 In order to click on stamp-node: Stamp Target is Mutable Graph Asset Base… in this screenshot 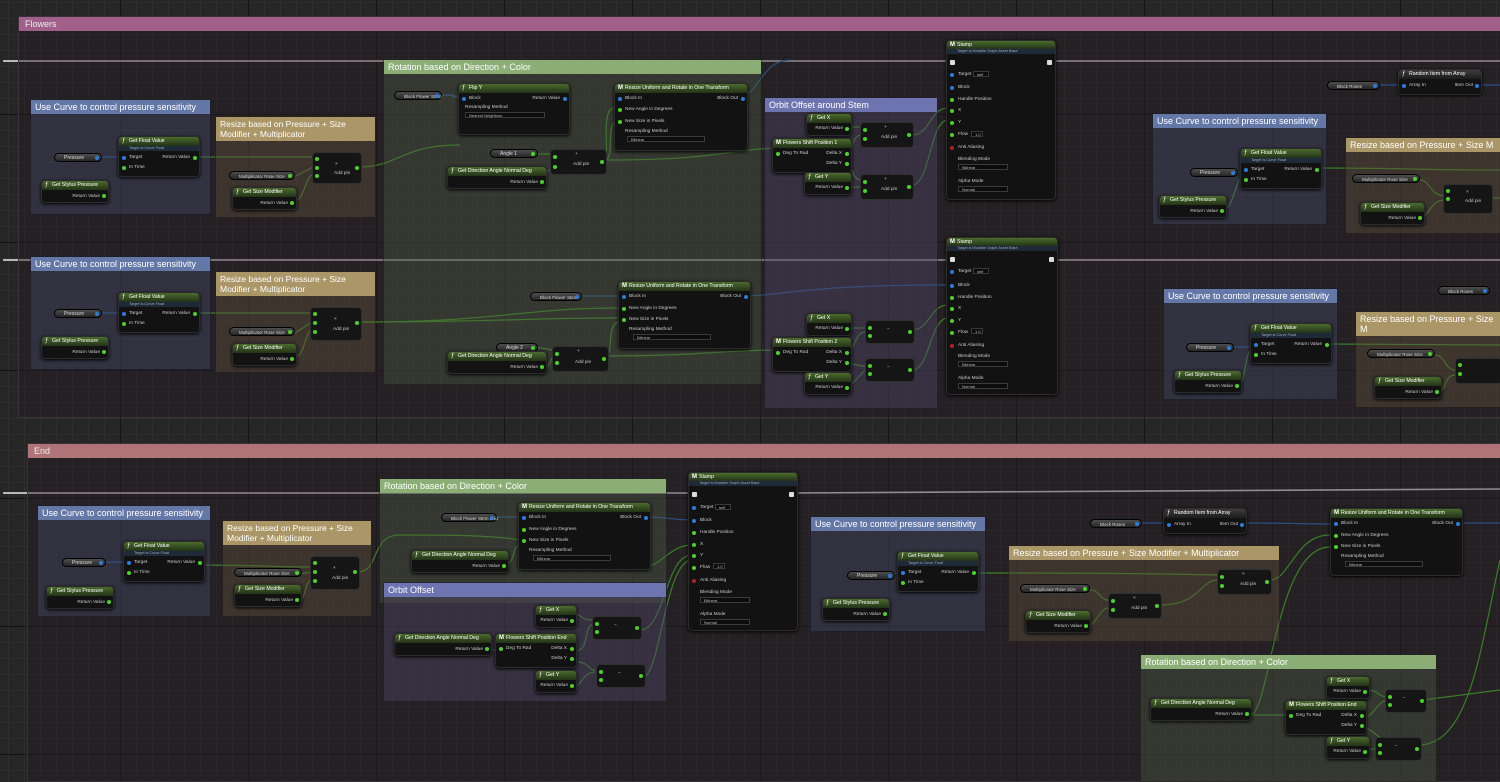, I will do `click(1001, 120)`.